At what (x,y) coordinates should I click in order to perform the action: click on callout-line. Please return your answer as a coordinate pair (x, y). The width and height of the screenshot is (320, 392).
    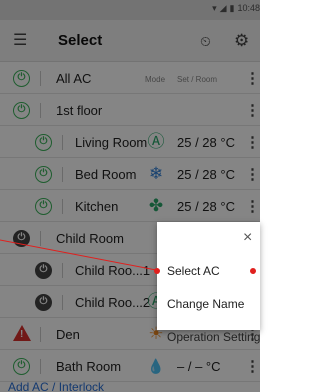
    Looking at the image, I should click on (78, 255).